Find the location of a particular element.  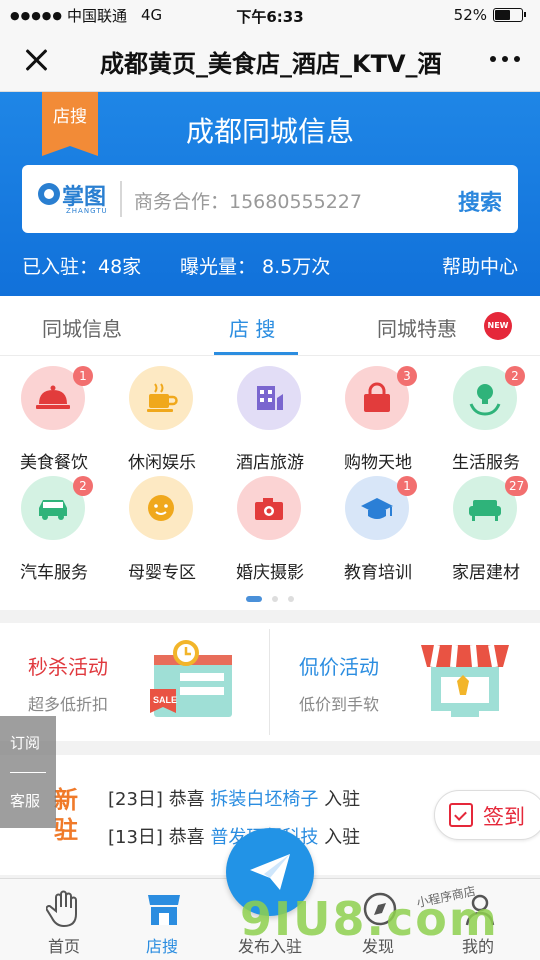

tab-bar: 同城信息 店 搜 同城特惠 NEW is located at coordinates (270, 326).